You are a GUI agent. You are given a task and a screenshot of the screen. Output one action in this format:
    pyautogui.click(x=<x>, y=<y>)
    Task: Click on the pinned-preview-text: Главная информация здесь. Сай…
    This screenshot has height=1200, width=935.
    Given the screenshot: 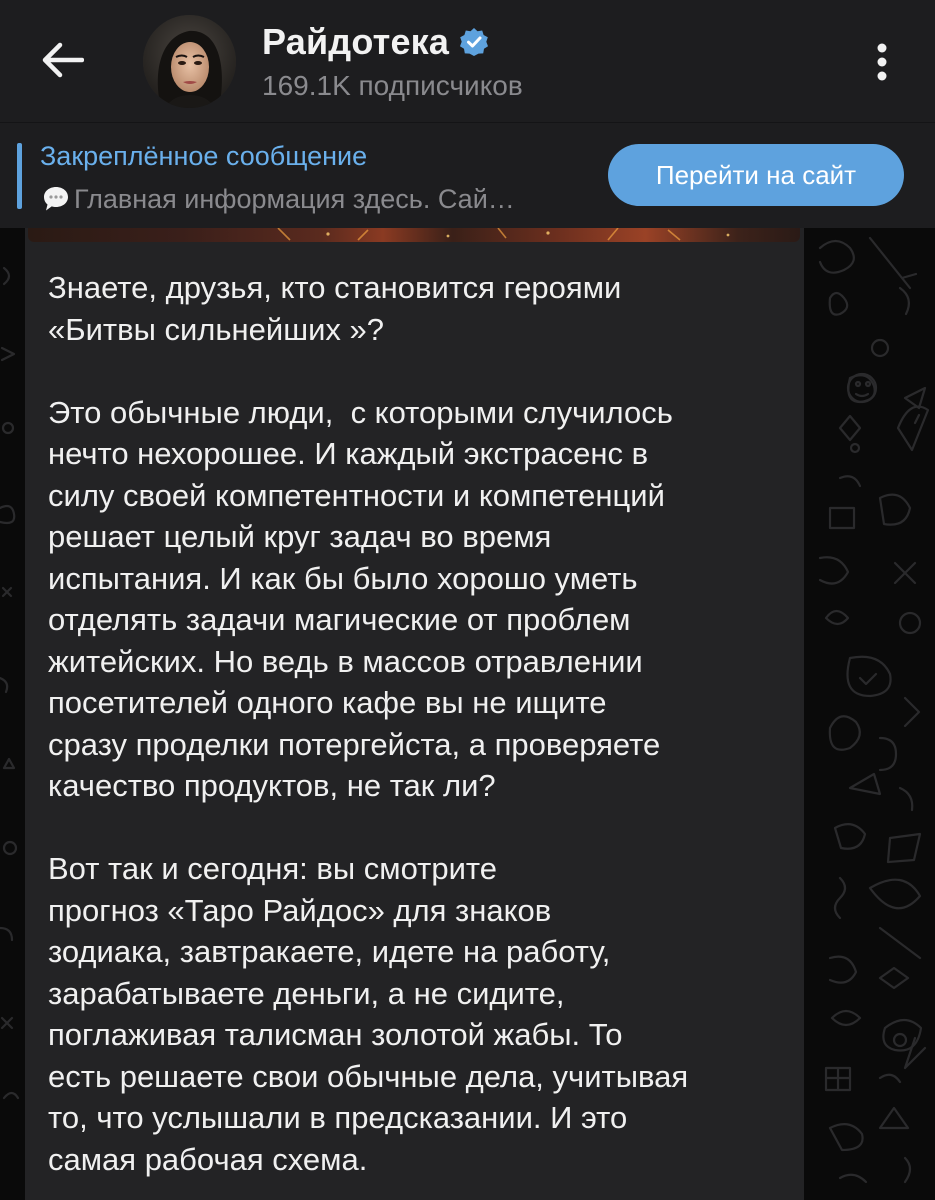 What is the action you would take?
    pyautogui.click(x=294, y=198)
    